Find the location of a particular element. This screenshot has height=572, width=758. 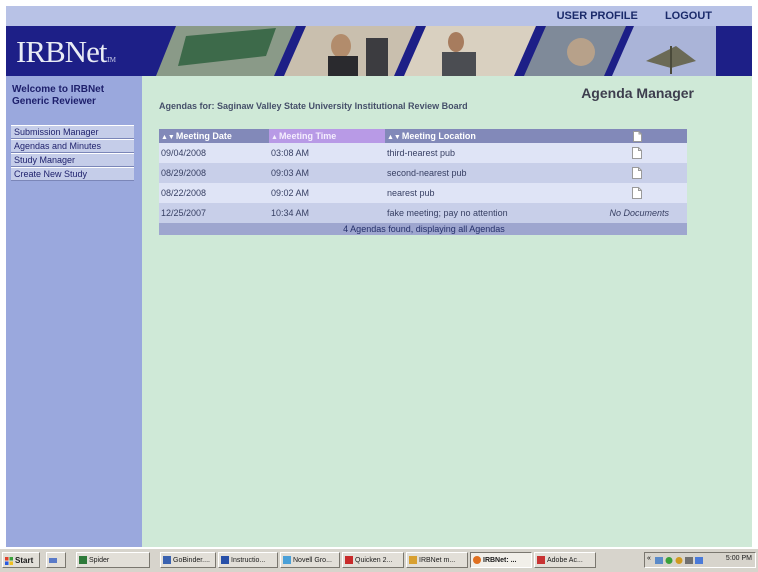

column-header-meeting-location: ▲▼Meeting Location is located at coordinates (485, 136).